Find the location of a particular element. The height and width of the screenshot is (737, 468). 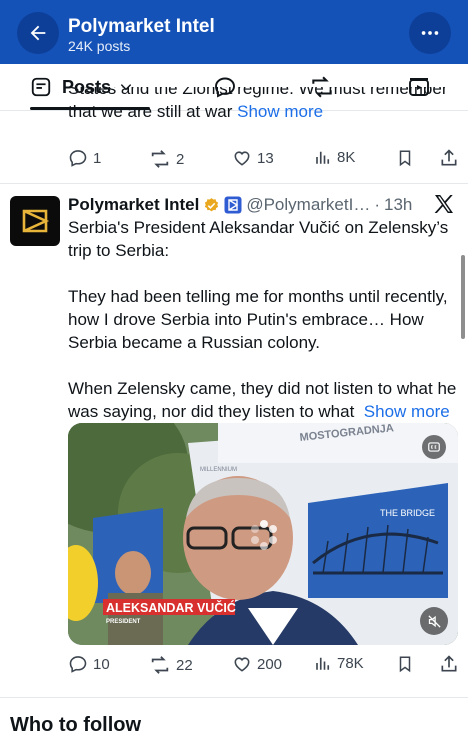

reply-button: 1 is located at coordinates (84, 158).